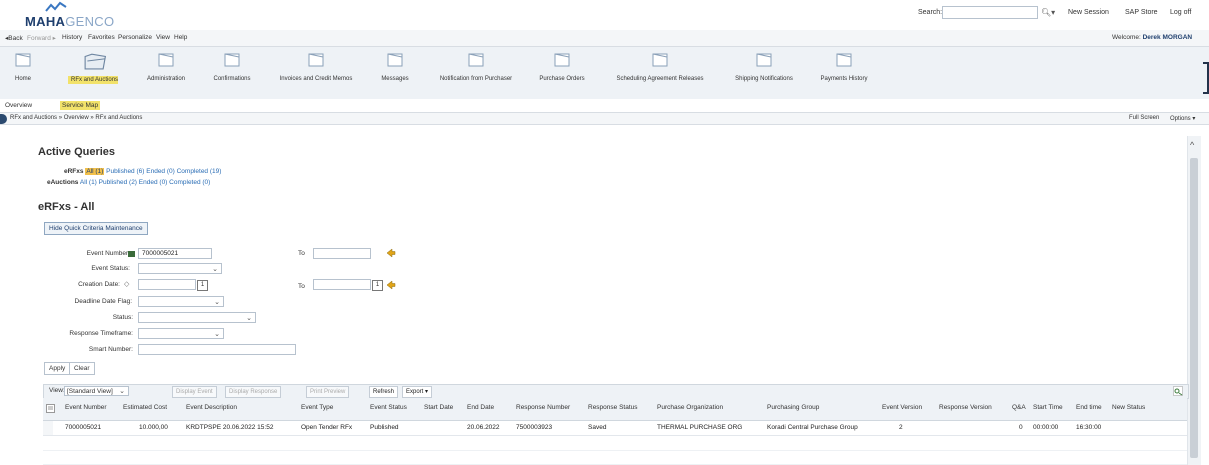  What do you see at coordinates (1088, 12) in the screenshot?
I see `new-session-link: New Session` at bounding box center [1088, 12].